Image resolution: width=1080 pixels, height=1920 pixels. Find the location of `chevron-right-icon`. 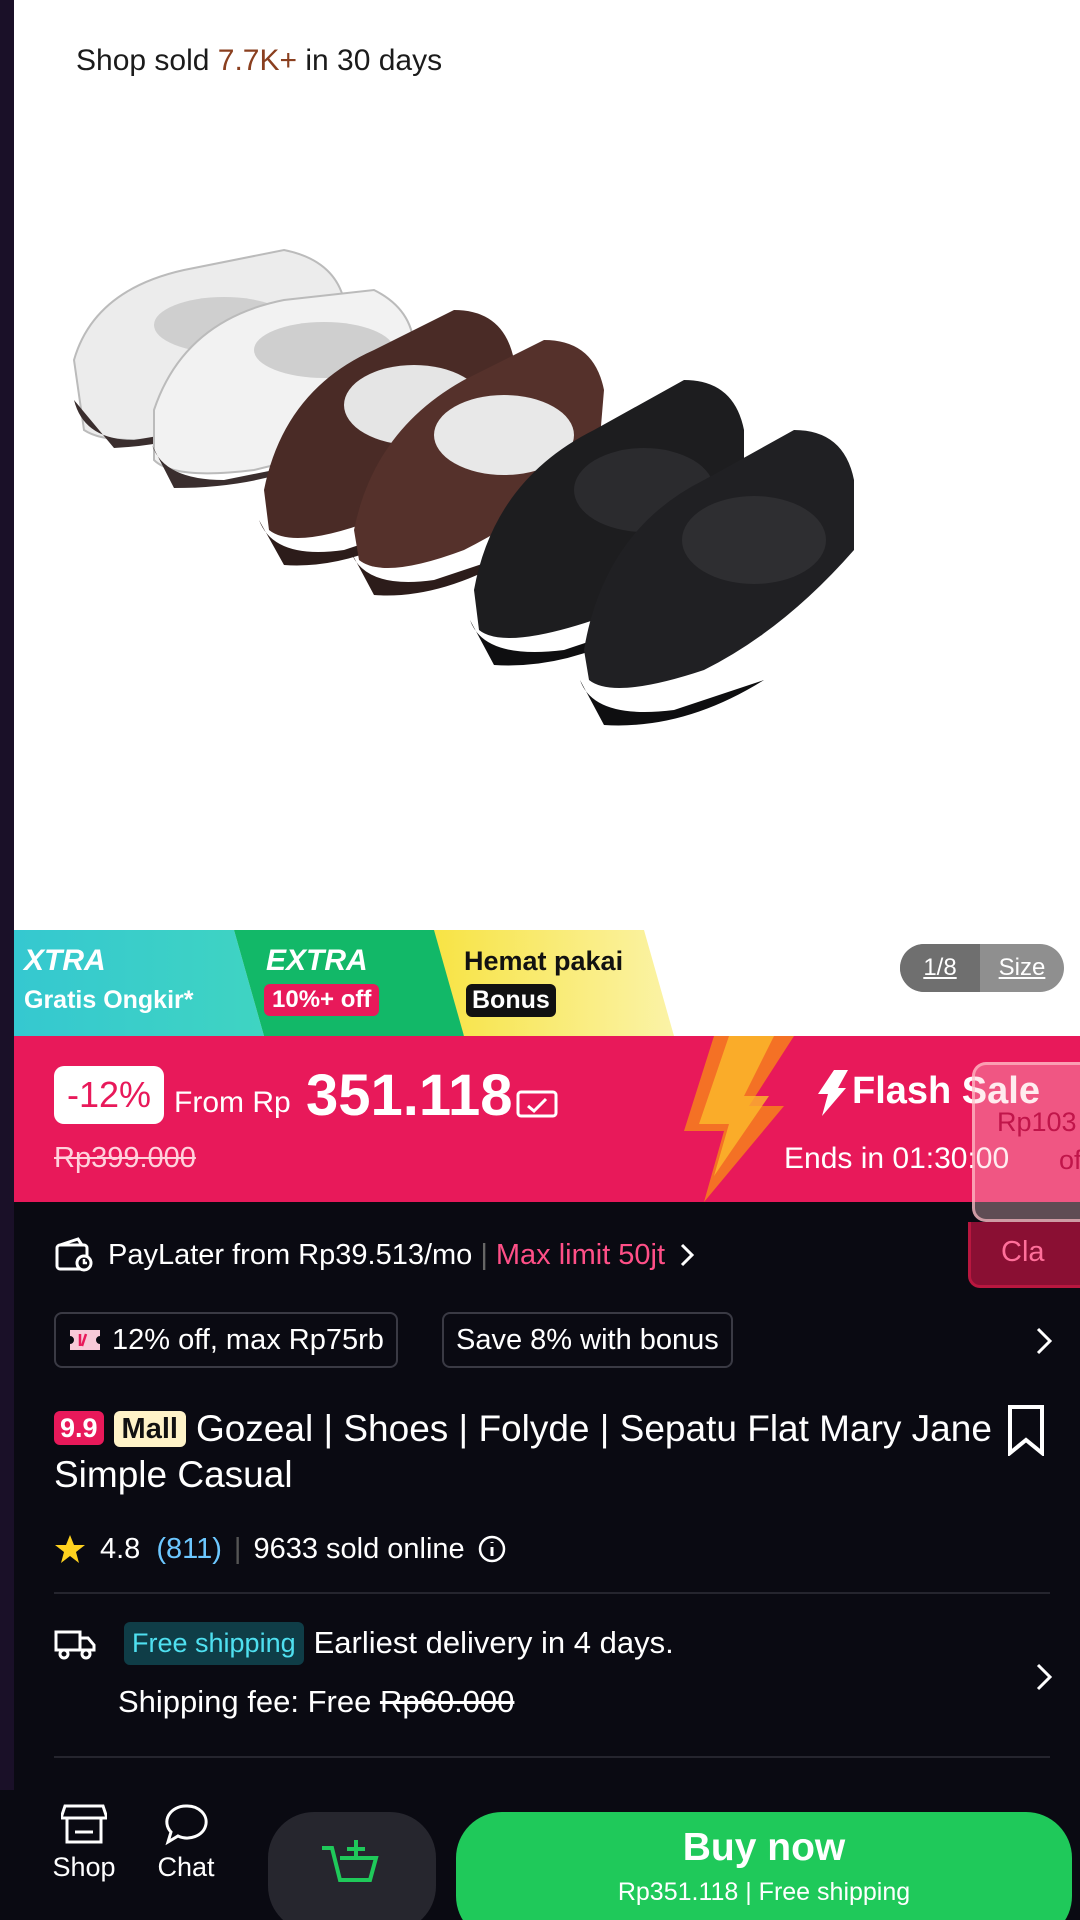

chevron-right-icon is located at coordinates (688, 1255).